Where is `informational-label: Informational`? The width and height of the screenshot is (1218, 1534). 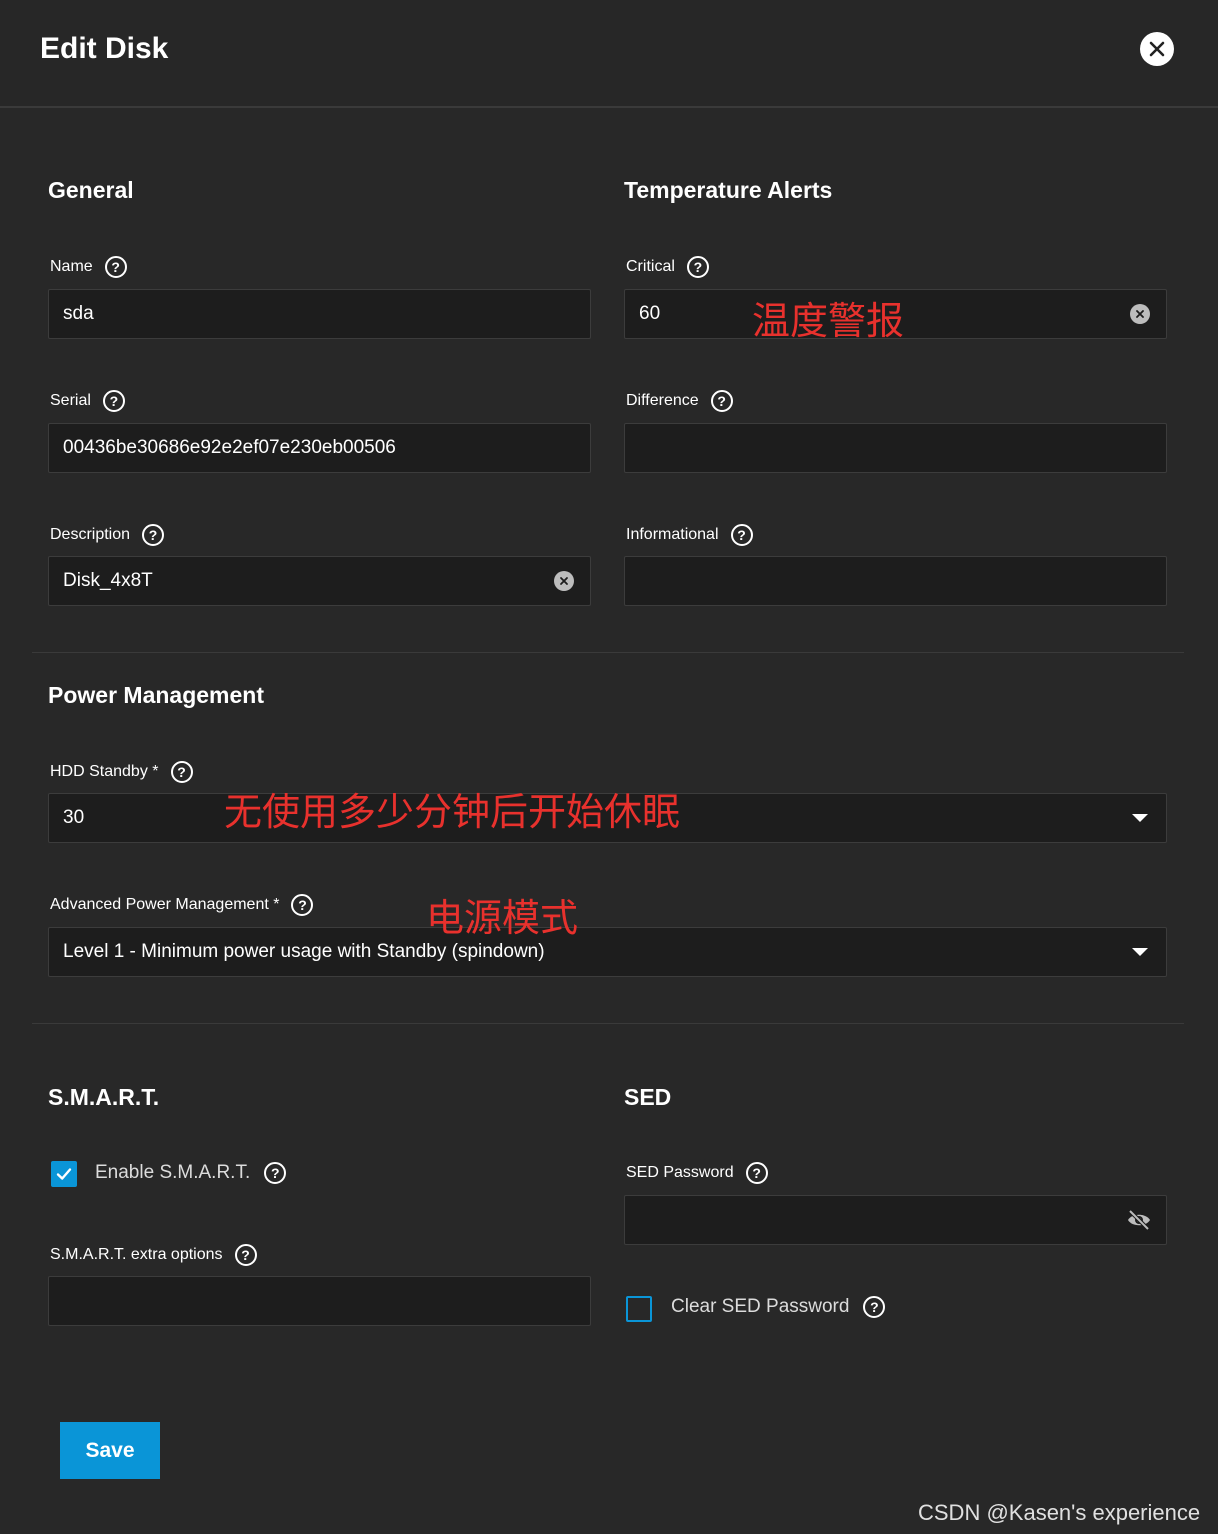
informational-label: Informational is located at coordinates (672, 534).